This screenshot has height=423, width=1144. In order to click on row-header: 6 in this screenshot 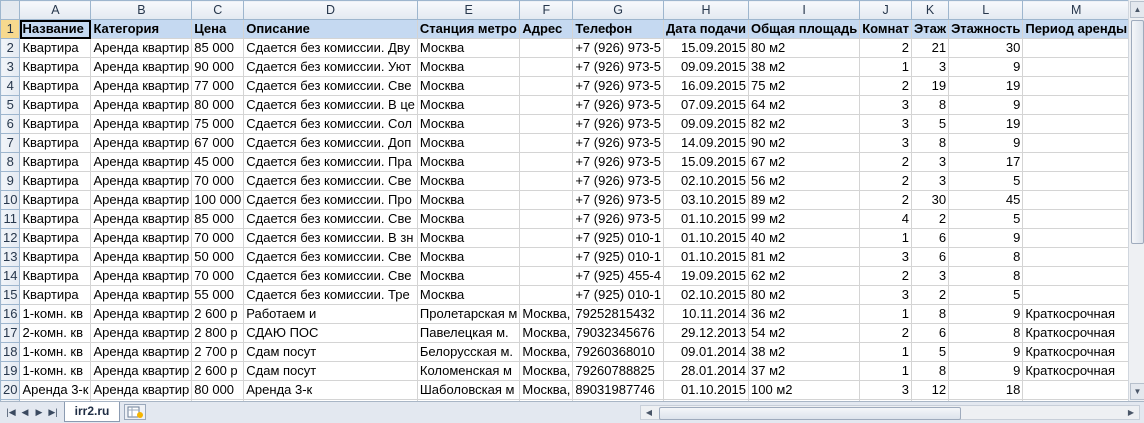, I will do `click(10, 124)`.